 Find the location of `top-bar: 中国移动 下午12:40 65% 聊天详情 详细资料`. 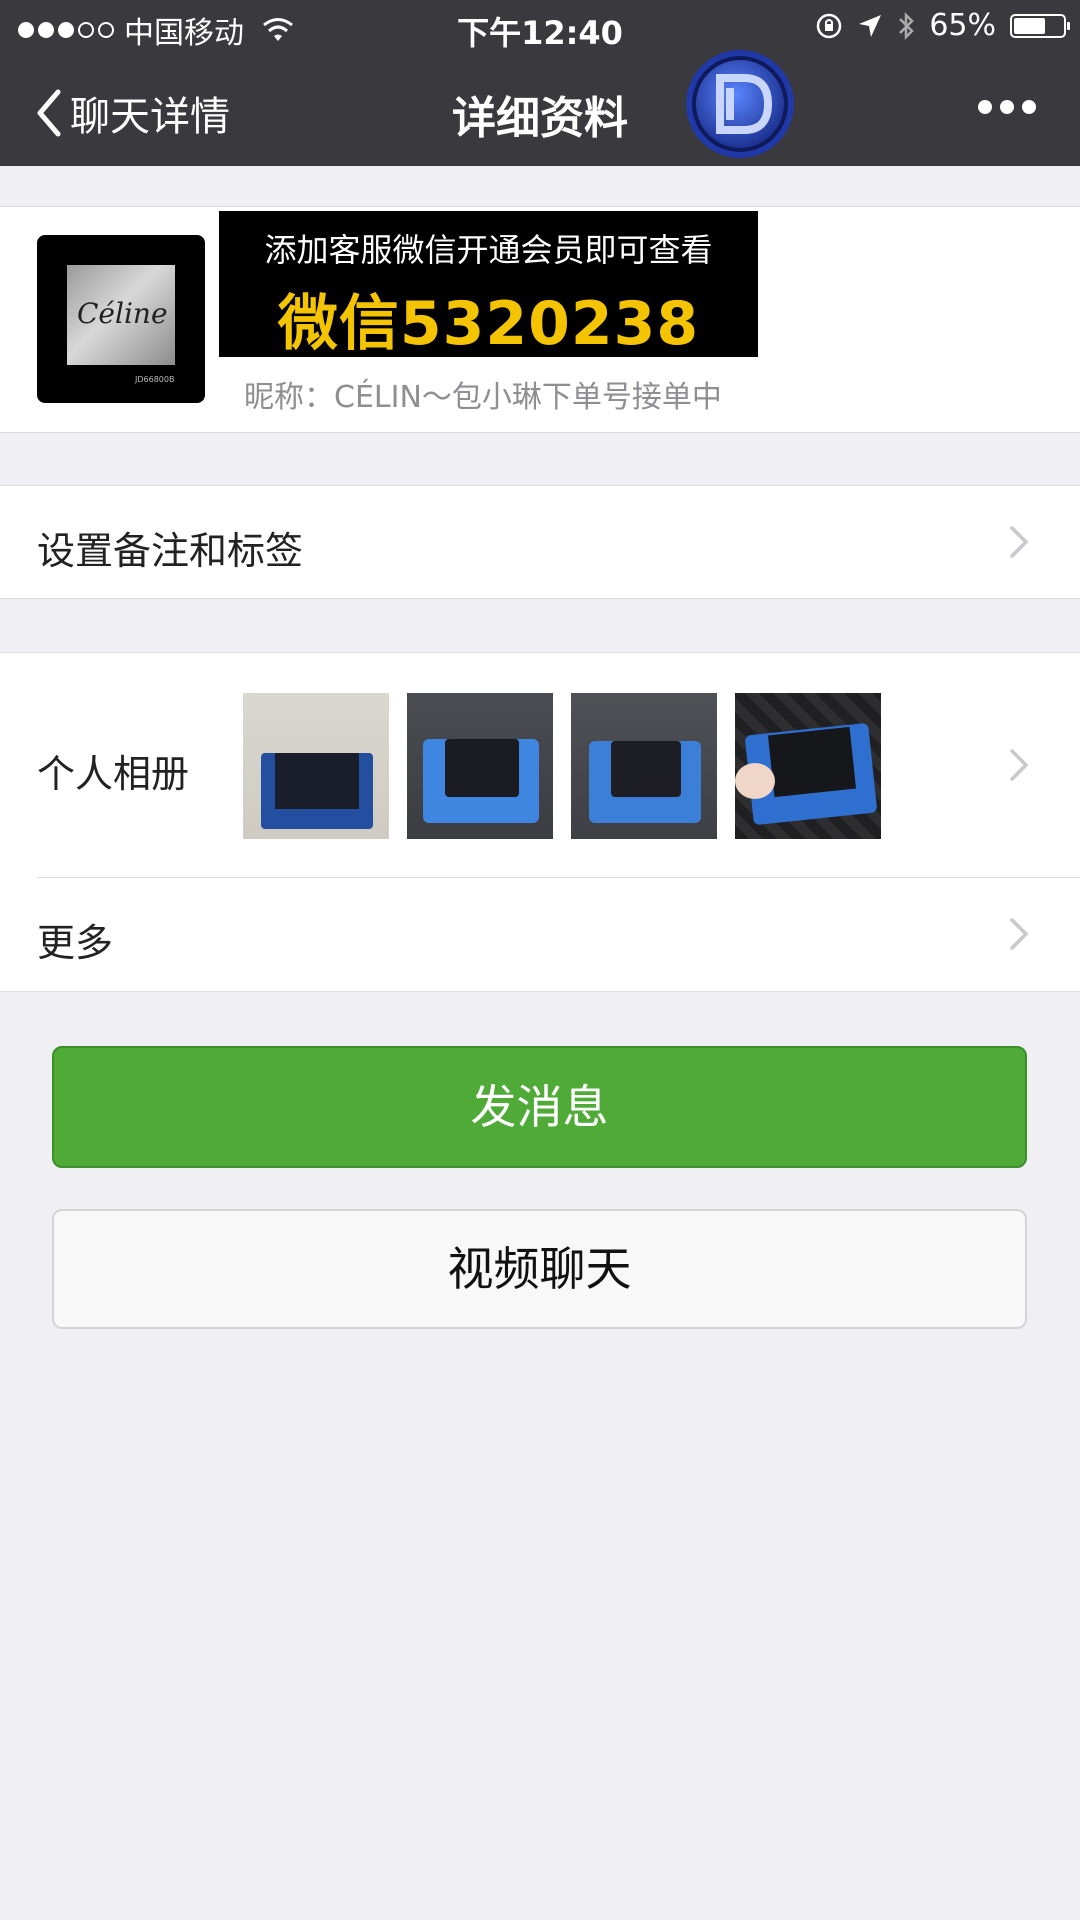

top-bar: 中国移动 下午12:40 65% 聊天详情 详细资料 is located at coordinates (540, 83).